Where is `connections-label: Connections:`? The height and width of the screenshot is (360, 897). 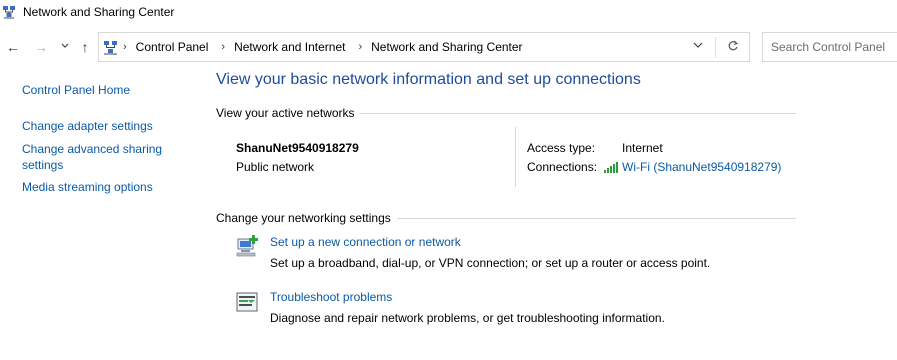
connections-label: Connections: is located at coordinates (562, 167).